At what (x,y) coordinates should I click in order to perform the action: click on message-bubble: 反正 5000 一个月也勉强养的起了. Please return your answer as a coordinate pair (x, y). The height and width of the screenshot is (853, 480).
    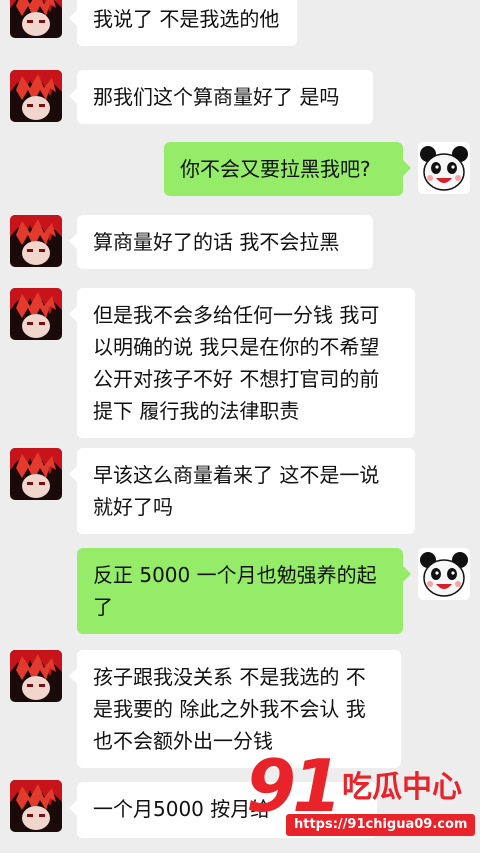
    Looking at the image, I should click on (244, 591).